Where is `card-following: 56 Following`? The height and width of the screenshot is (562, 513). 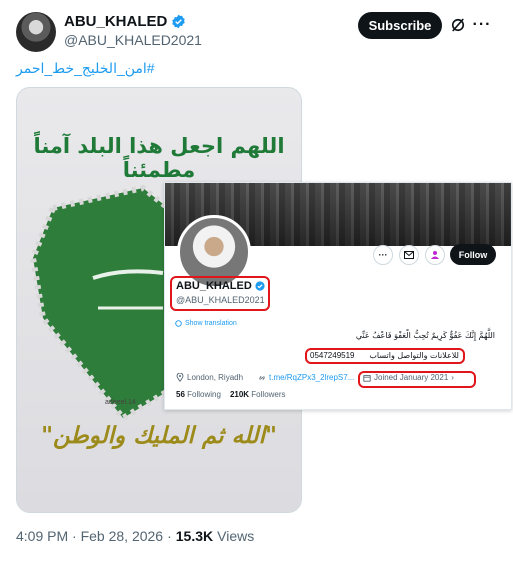 card-following: 56 Following is located at coordinates (198, 394).